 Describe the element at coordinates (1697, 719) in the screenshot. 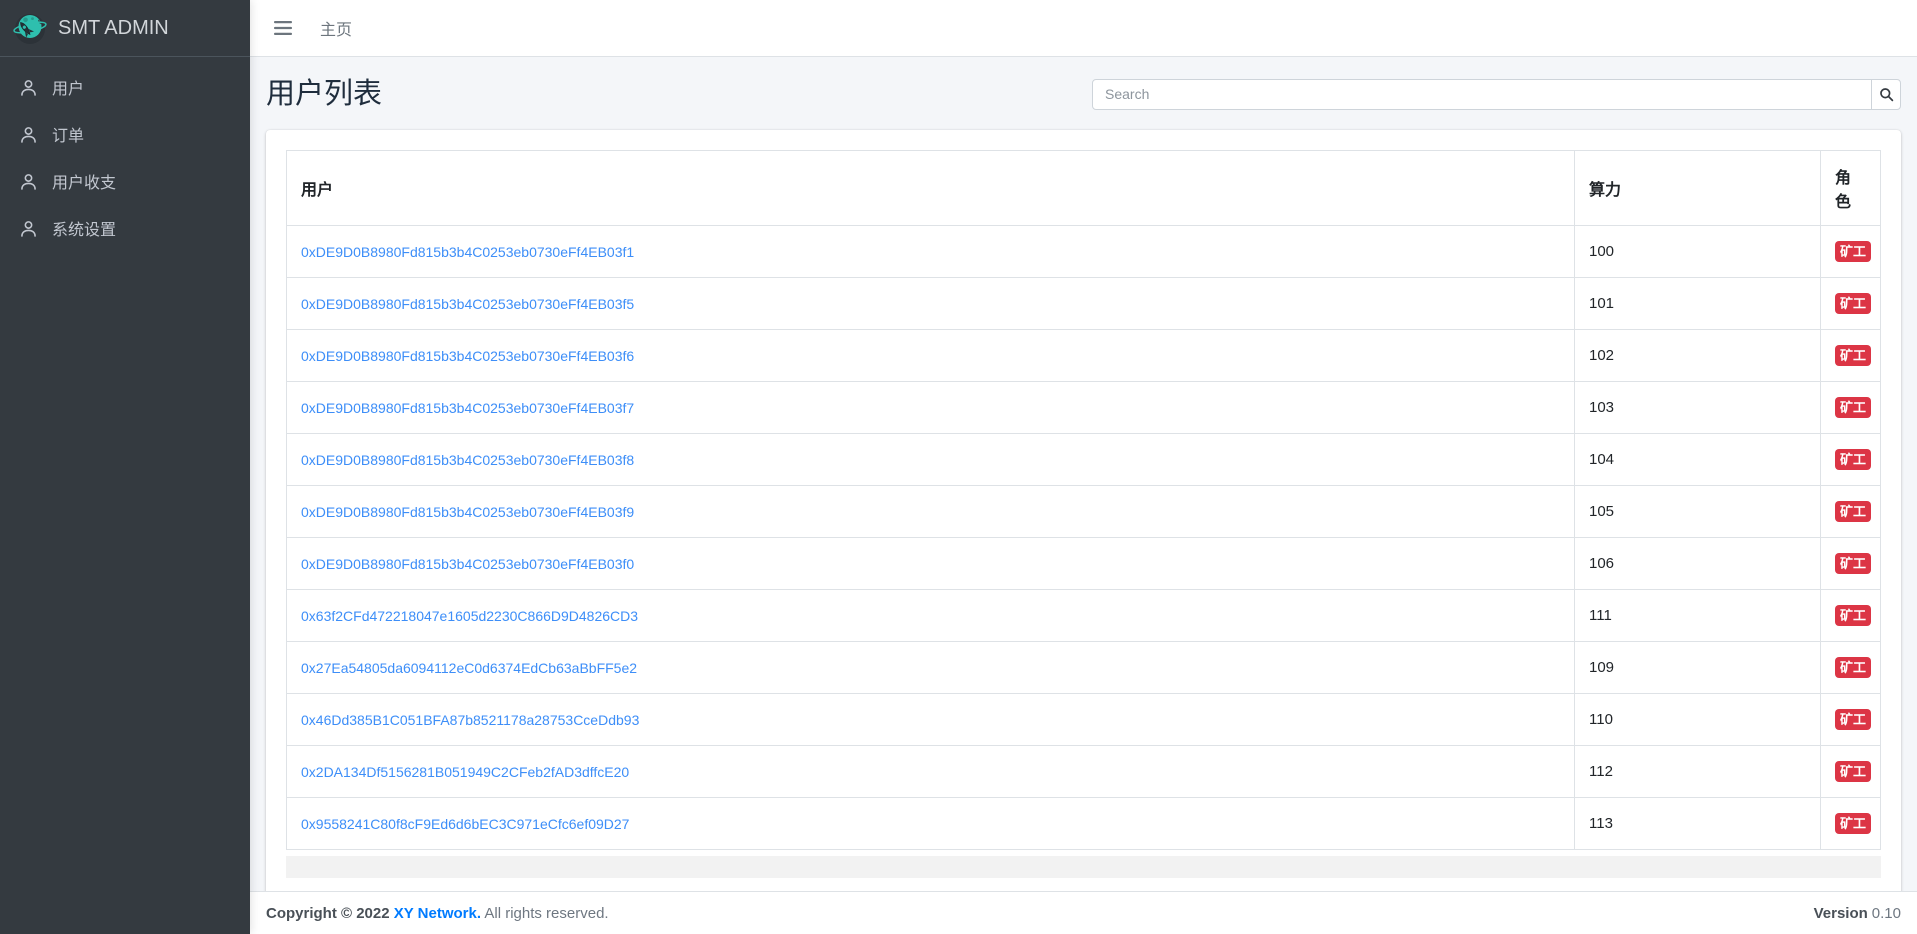

I see `power-cell: 110` at that location.